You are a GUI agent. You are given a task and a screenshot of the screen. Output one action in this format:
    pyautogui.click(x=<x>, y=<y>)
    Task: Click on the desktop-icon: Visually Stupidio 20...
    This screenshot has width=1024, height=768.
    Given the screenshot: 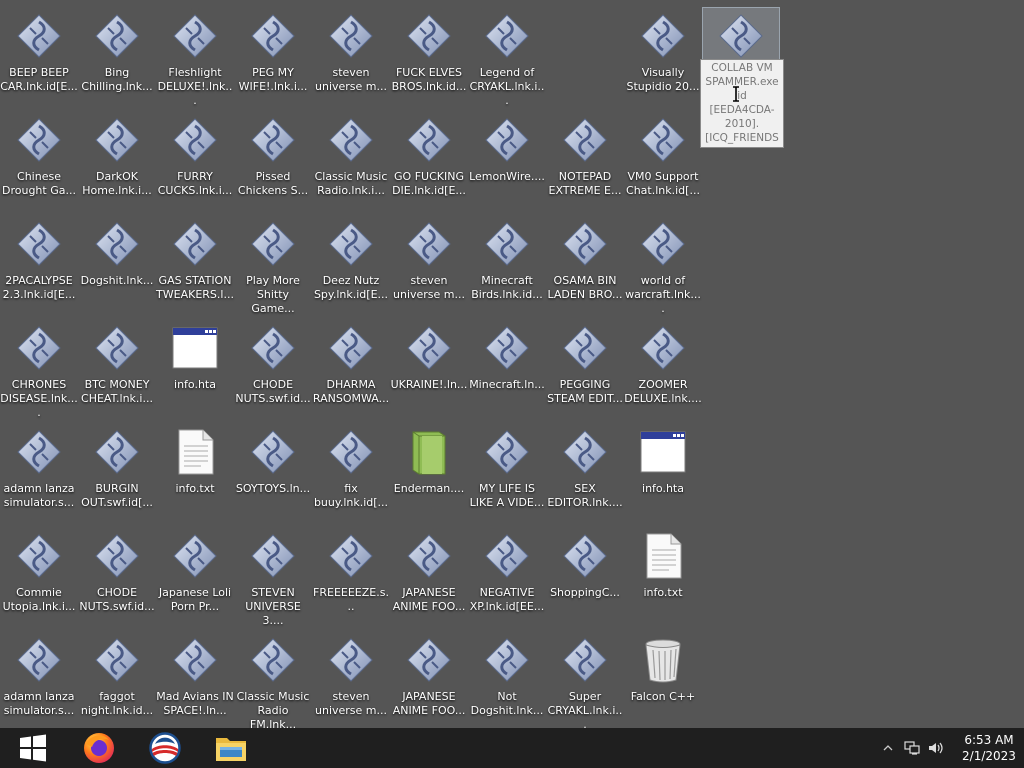 What is the action you would take?
    pyautogui.click(x=663, y=58)
    